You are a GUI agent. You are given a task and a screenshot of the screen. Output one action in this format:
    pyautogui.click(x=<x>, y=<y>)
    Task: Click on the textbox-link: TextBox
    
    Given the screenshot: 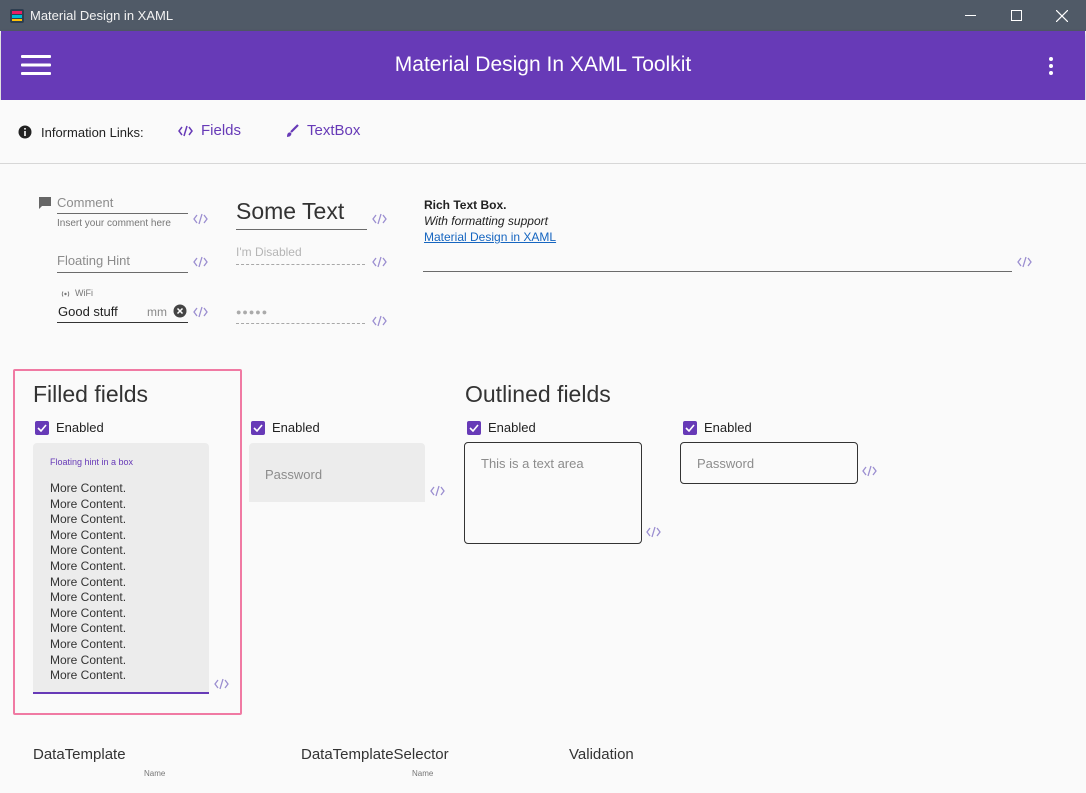 What is the action you would take?
    pyautogui.click(x=322, y=130)
    